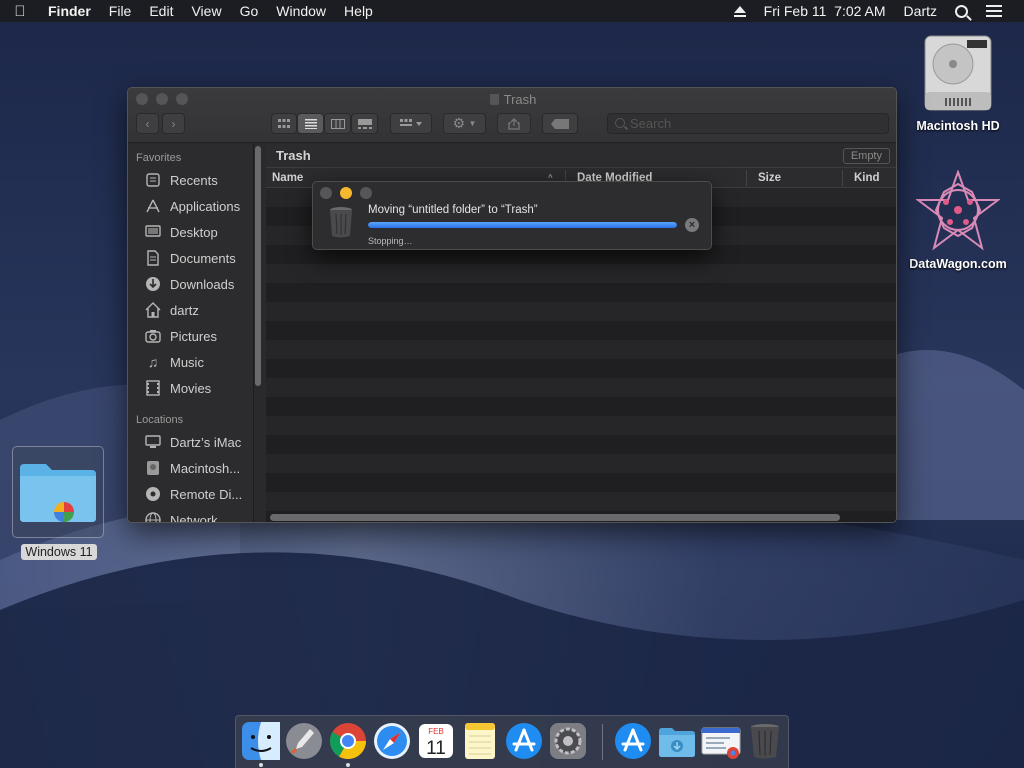 This screenshot has height=768, width=1024. What do you see at coordinates (581, 156) in the screenshot?
I see `path-bar: Trash Empty` at bounding box center [581, 156].